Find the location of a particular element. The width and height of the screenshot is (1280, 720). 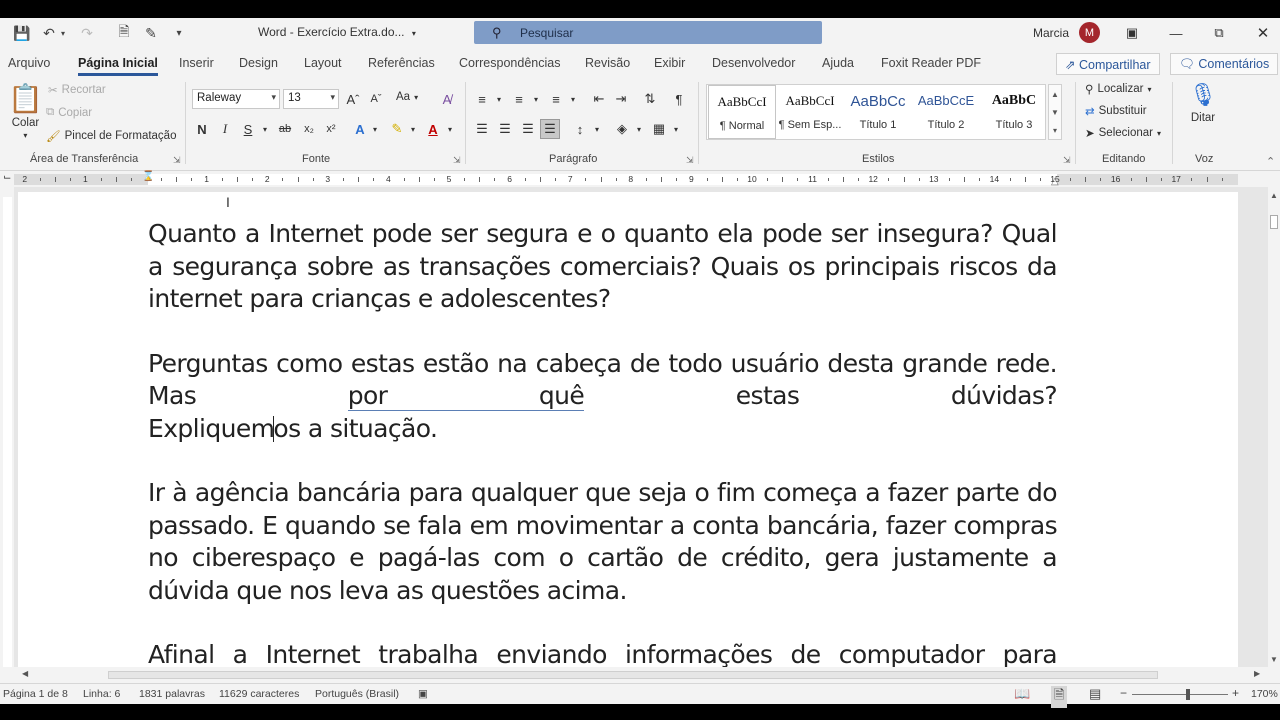

save-icon: 💾 is located at coordinates (22, 33).